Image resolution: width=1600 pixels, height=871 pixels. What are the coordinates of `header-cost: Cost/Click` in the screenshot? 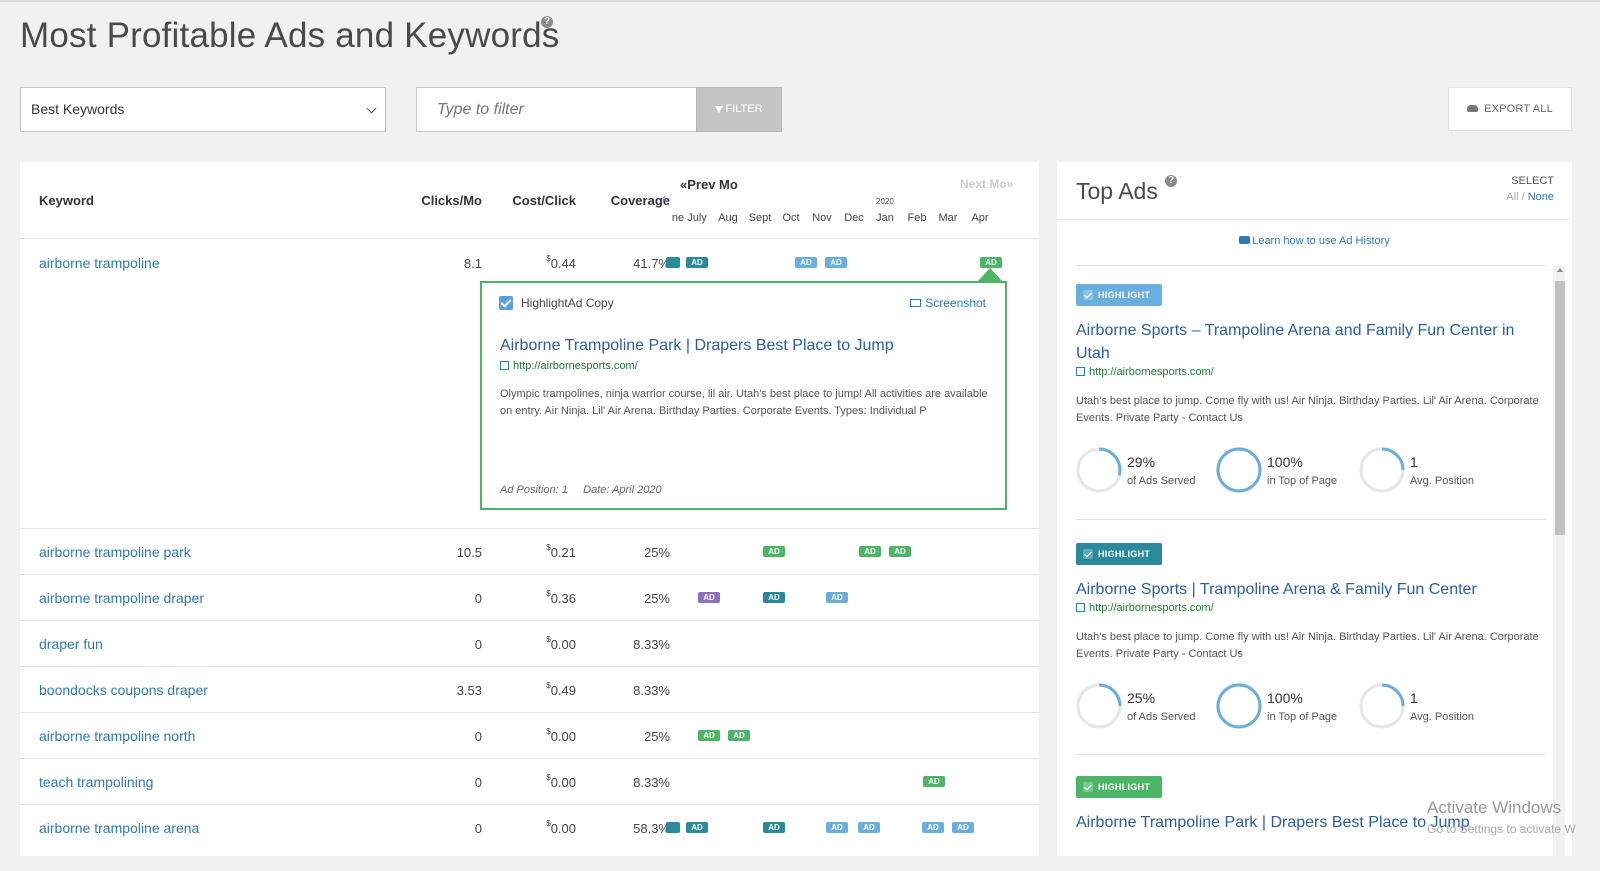 It's located at (535, 200).